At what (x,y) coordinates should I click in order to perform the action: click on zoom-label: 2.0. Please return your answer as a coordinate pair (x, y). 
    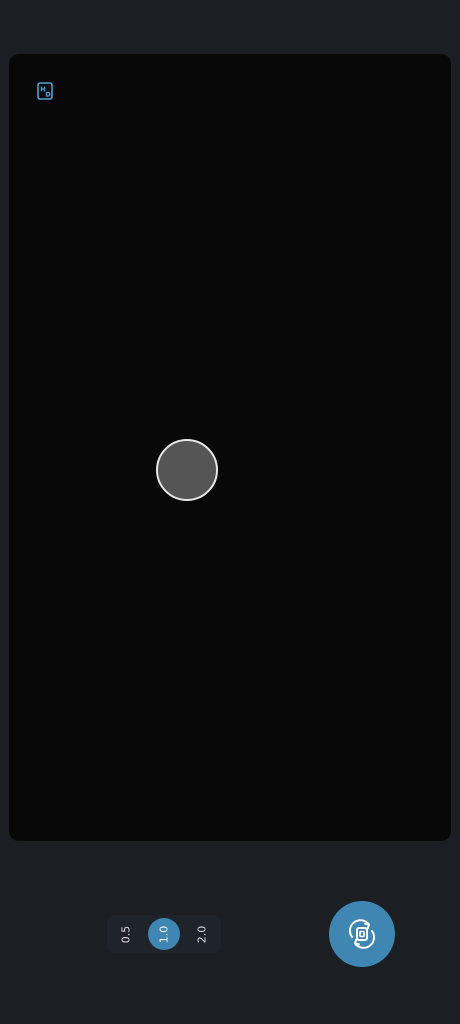
    Looking at the image, I should click on (202, 934).